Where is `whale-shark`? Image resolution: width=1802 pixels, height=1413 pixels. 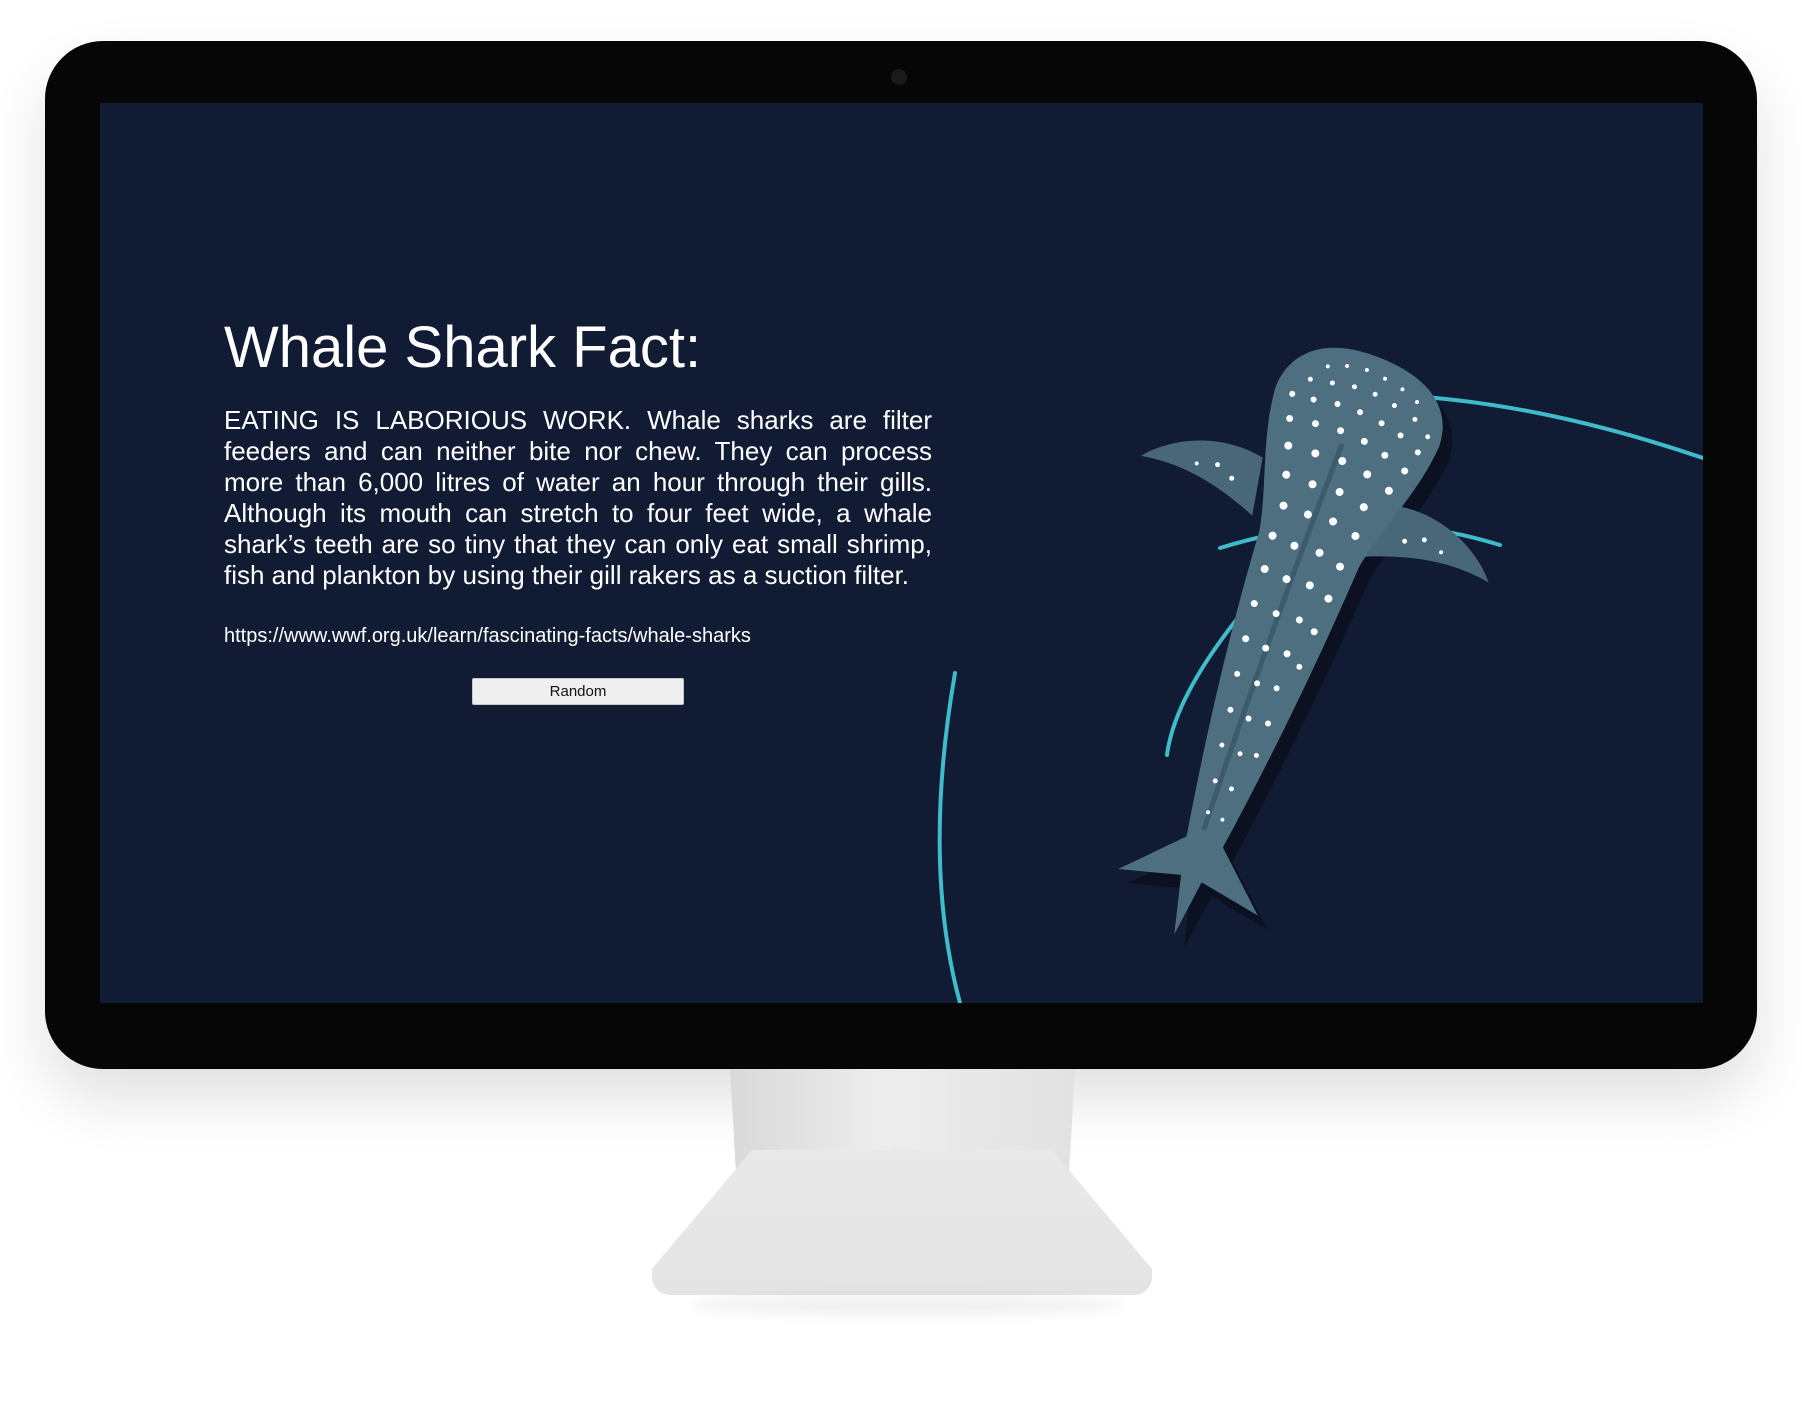
whale-shark is located at coordinates (1303, 648).